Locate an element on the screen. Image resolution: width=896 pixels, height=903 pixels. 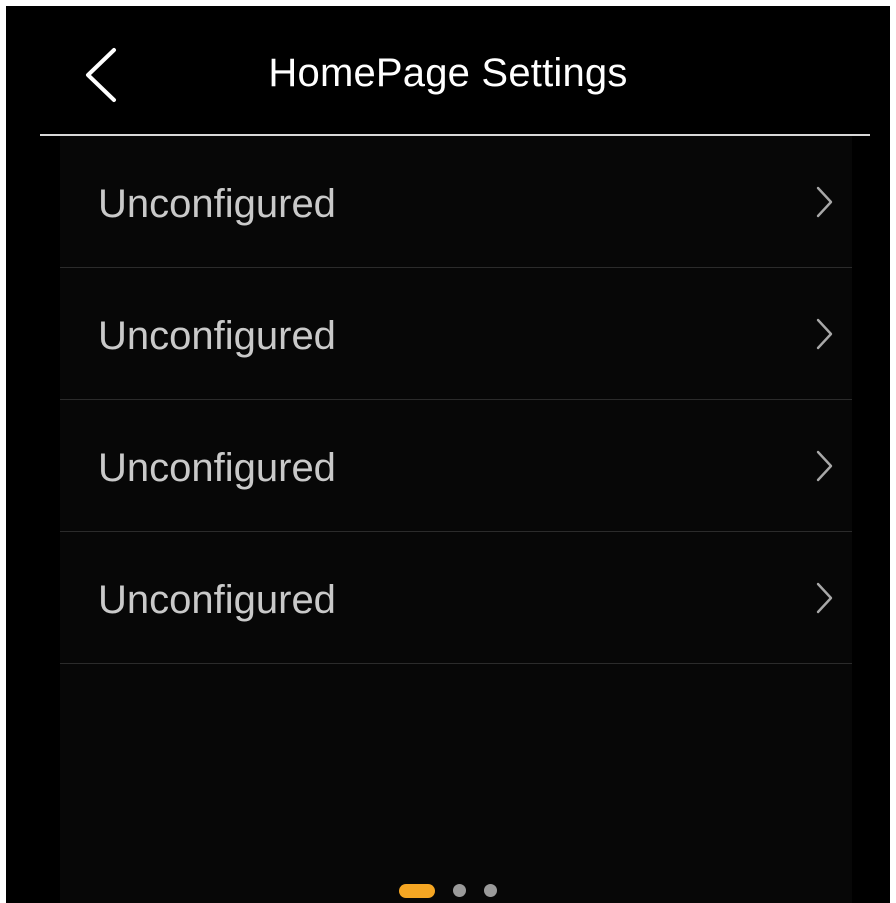
header: HomePage Settings is located at coordinates (448, 70).